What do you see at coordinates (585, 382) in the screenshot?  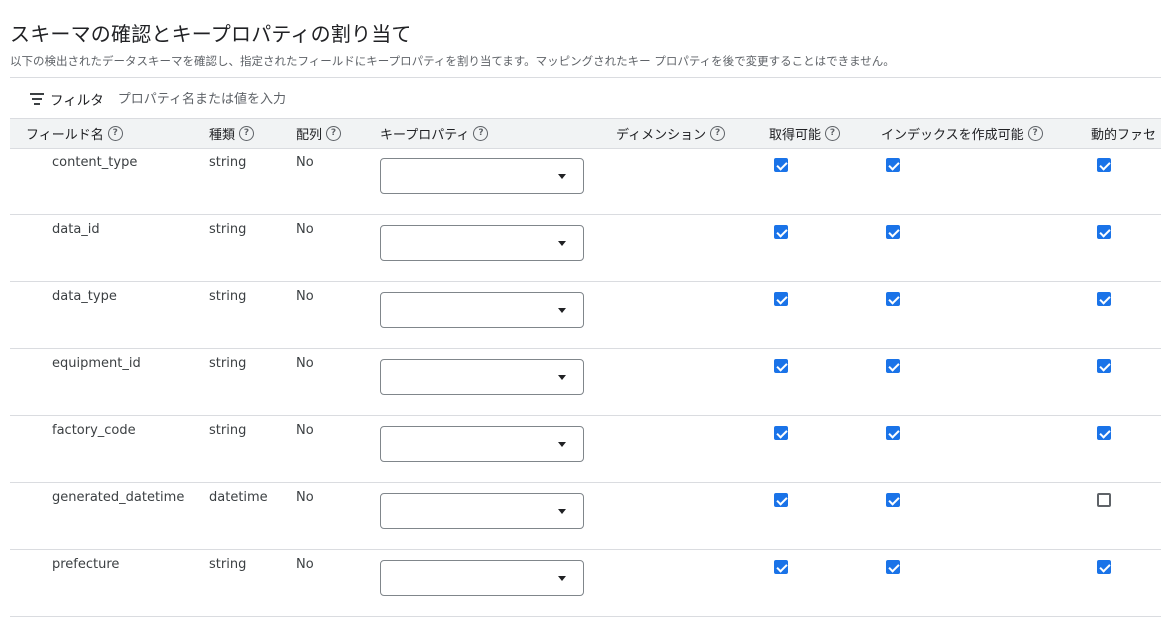 I see `table-row: equipment_id string No` at bounding box center [585, 382].